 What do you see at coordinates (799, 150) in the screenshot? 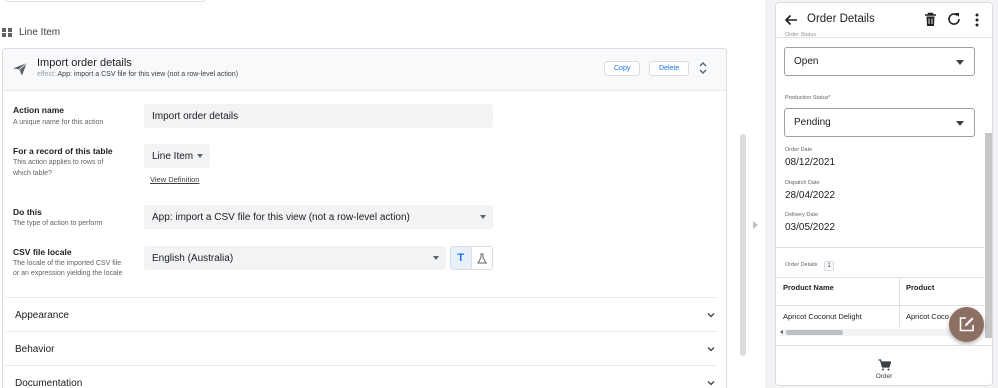
I see `order-date-label: Order Date` at bounding box center [799, 150].